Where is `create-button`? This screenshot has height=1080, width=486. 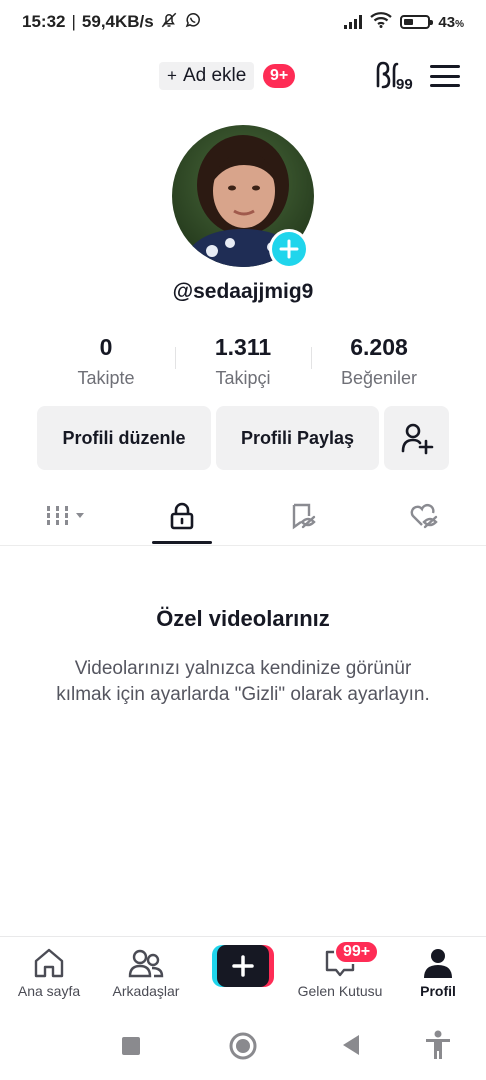 create-button is located at coordinates (243, 966).